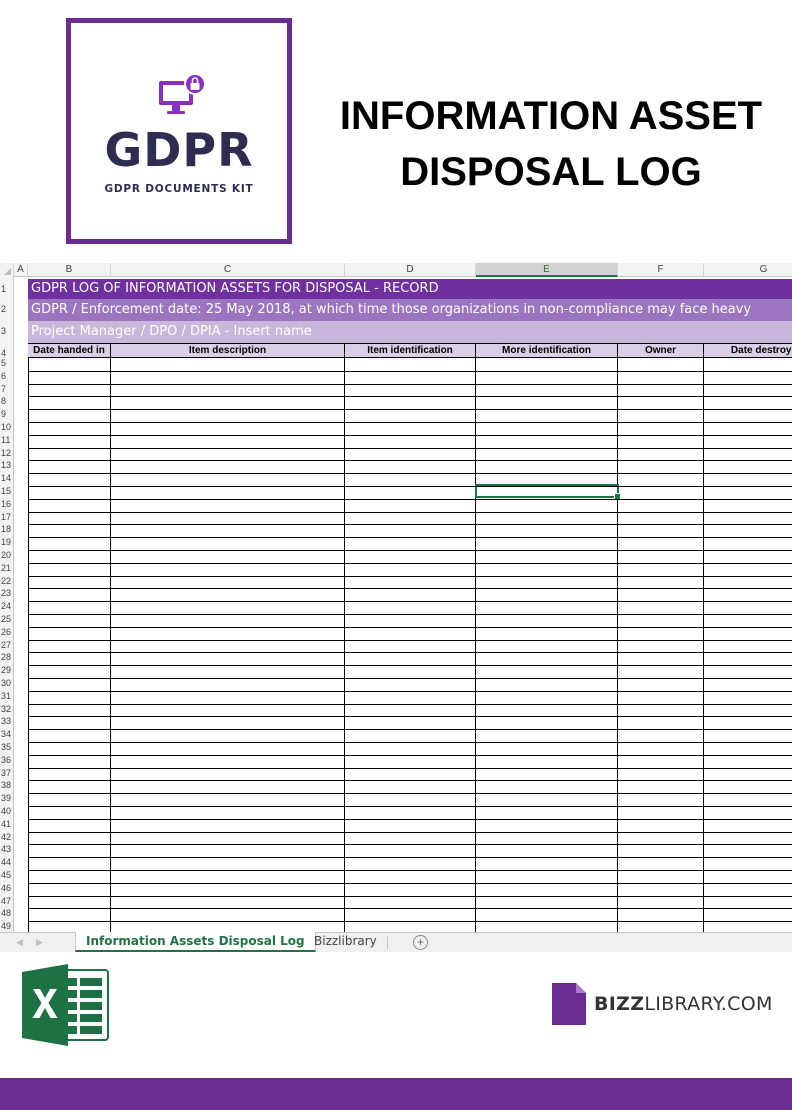 Image resolution: width=792 pixels, height=1110 pixels. Describe the element at coordinates (7, 632) in the screenshot. I see `row-header: 26` at that location.